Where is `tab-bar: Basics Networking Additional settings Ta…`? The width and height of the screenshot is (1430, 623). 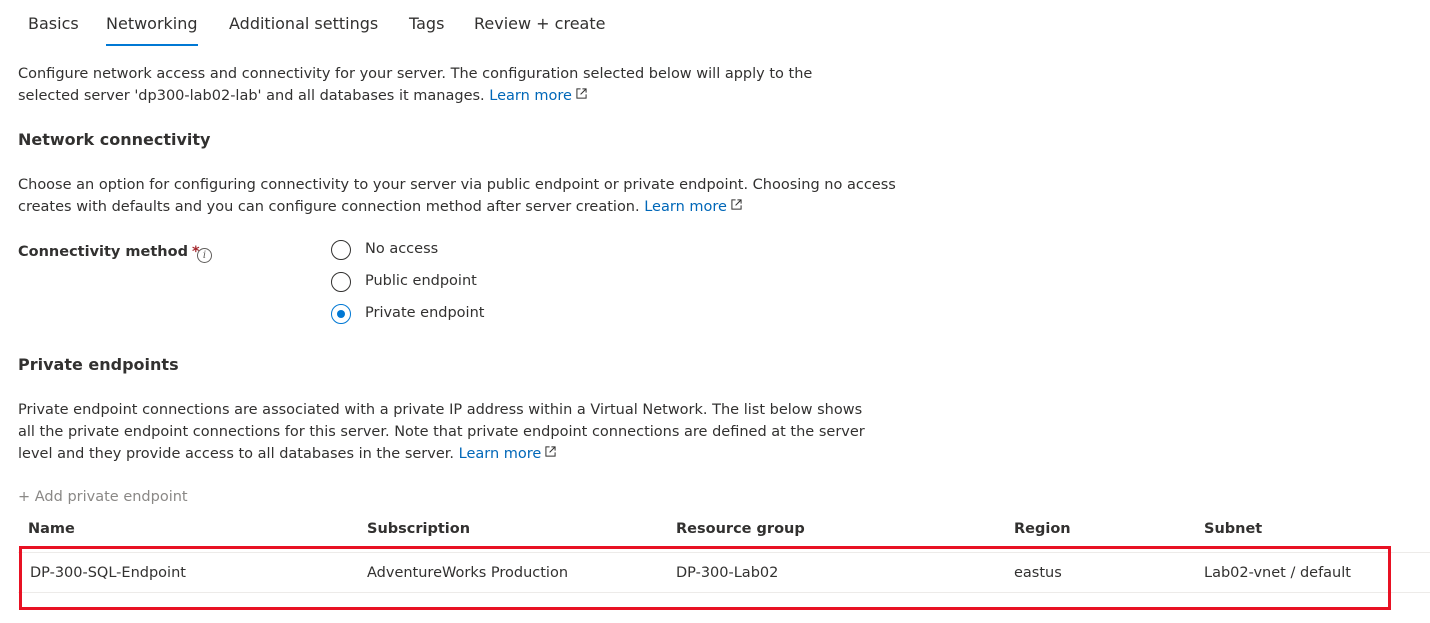
tab-bar: Basics Networking Additional settings Ta… is located at coordinates (715, 25).